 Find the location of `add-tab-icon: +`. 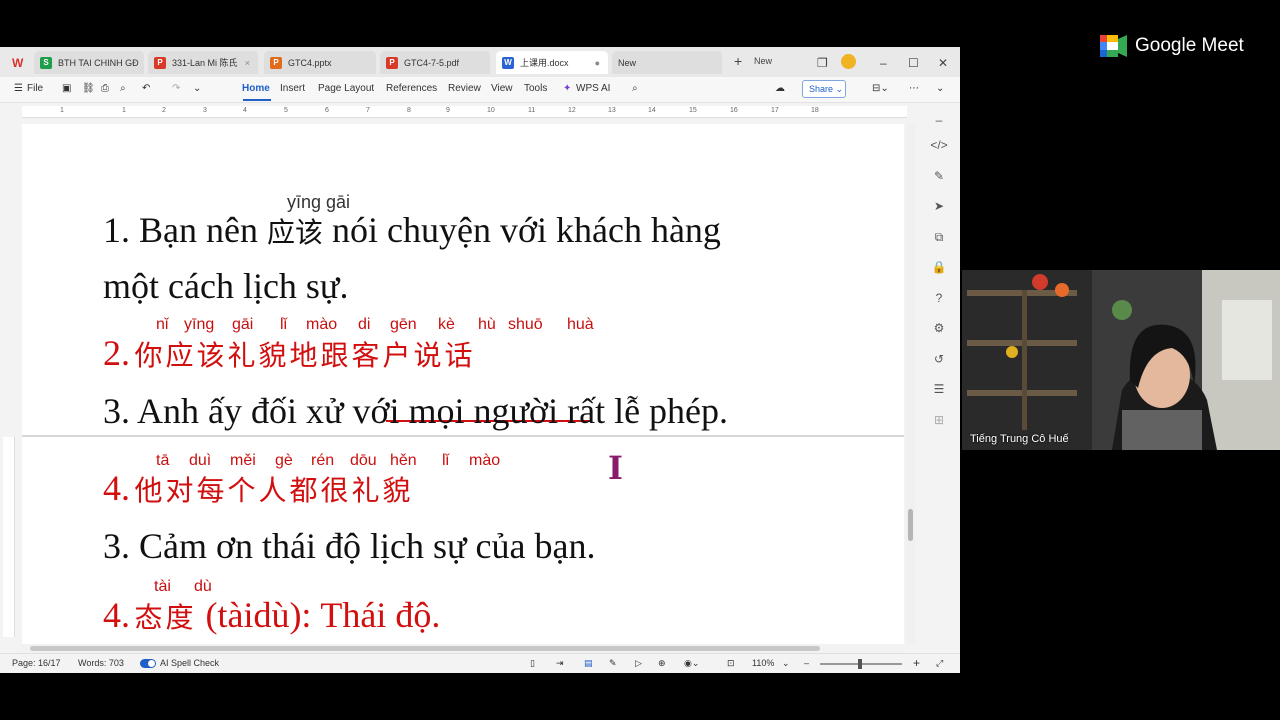

add-tab-icon: + is located at coordinates (738, 61).